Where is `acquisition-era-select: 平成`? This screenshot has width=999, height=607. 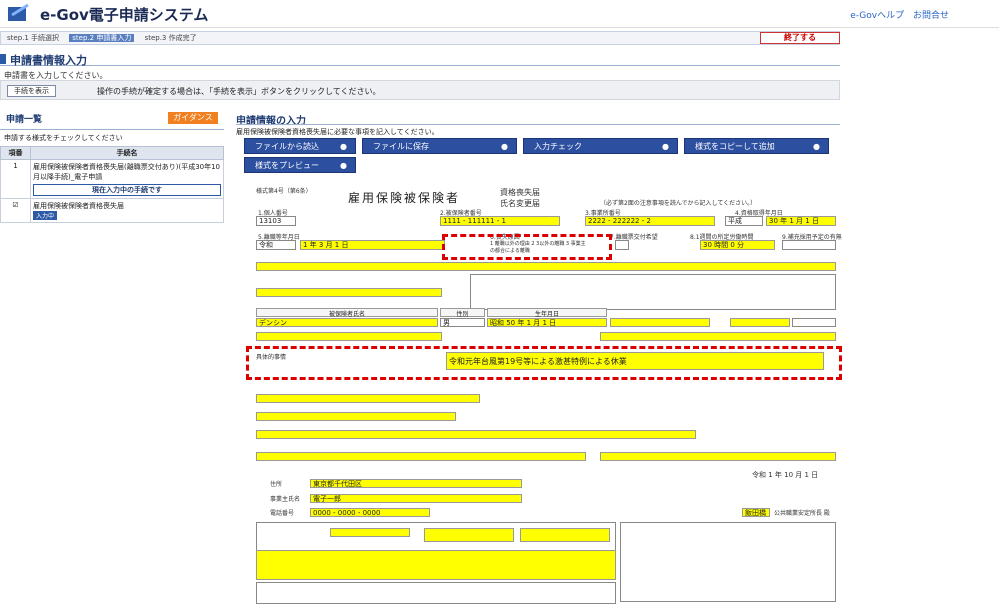 acquisition-era-select: 平成 is located at coordinates (744, 221).